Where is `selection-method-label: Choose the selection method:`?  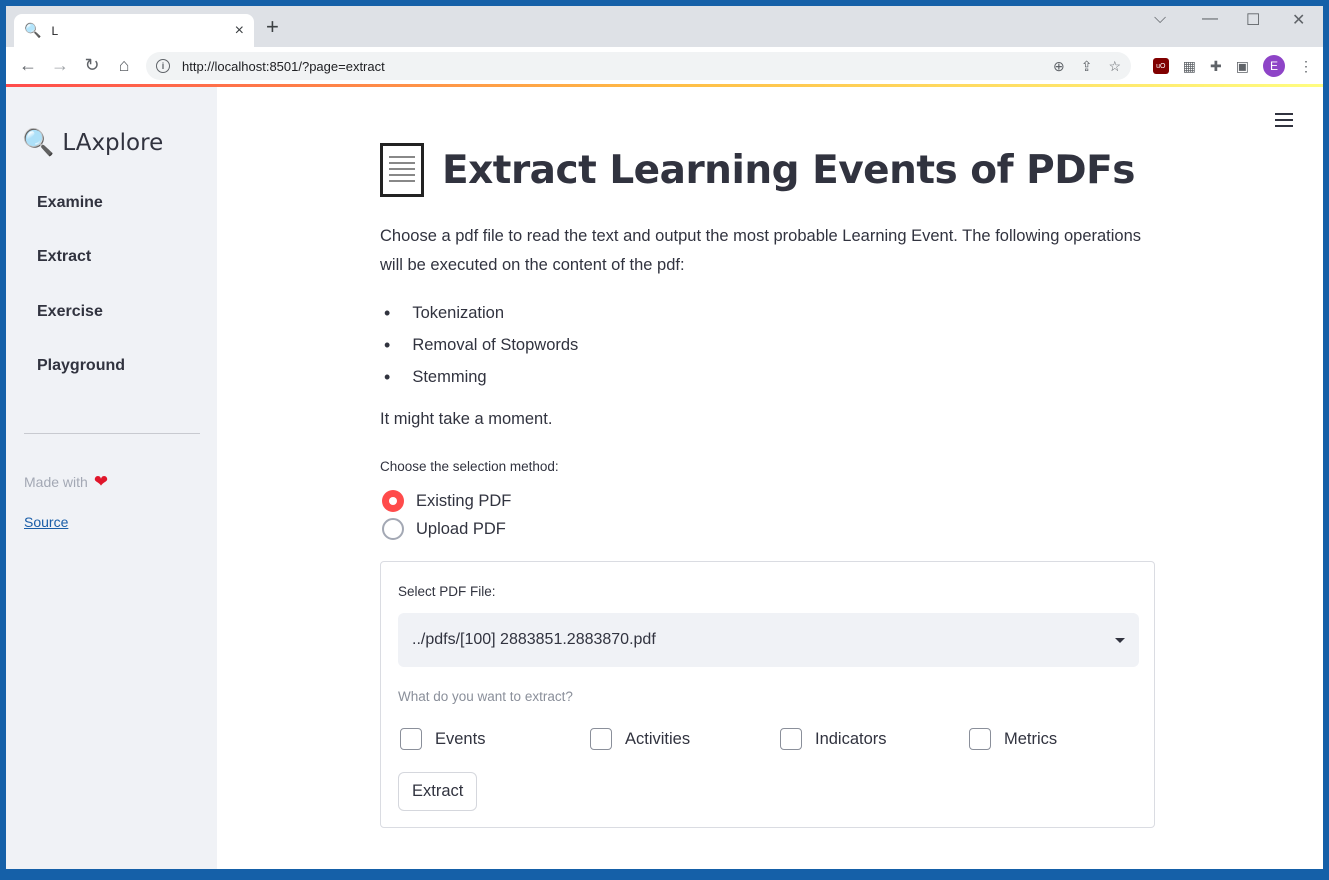 selection-method-label: Choose the selection method: is located at coordinates (469, 466).